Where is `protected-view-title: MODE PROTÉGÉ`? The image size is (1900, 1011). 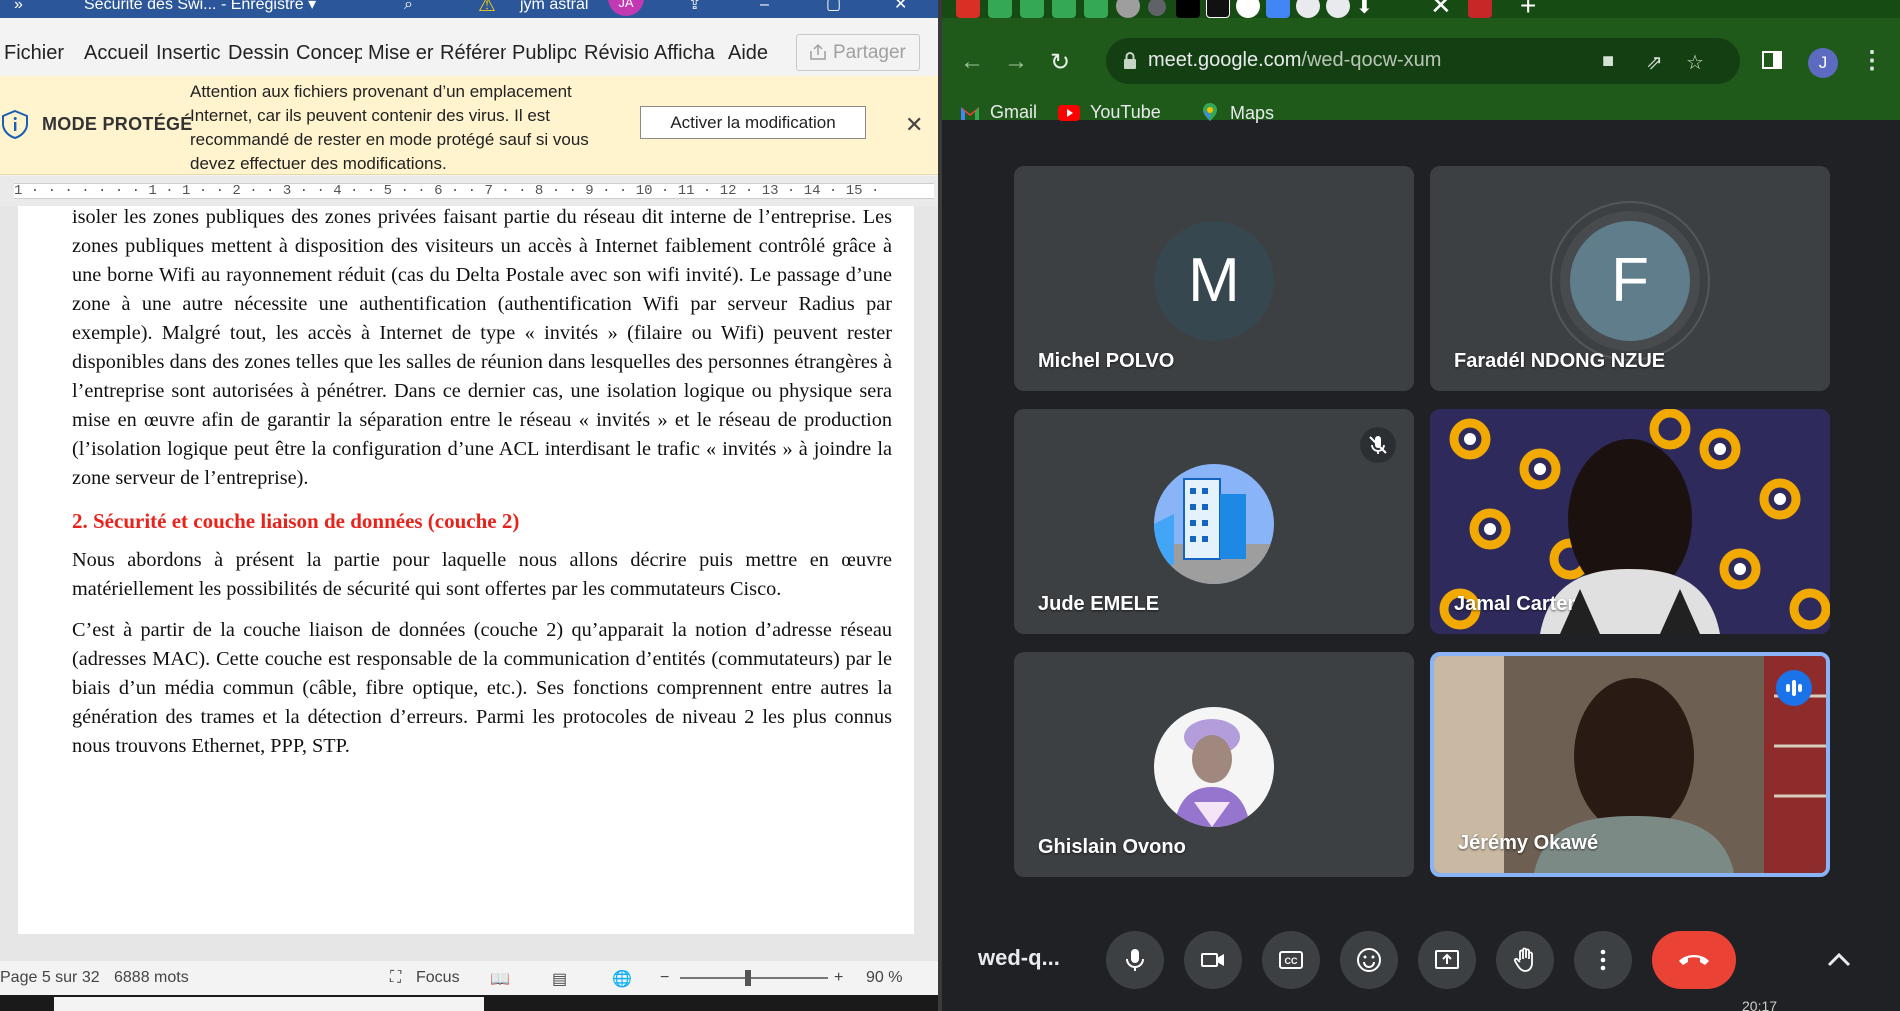 protected-view-title: MODE PROTÉGÉ is located at coordinates (117, 124).